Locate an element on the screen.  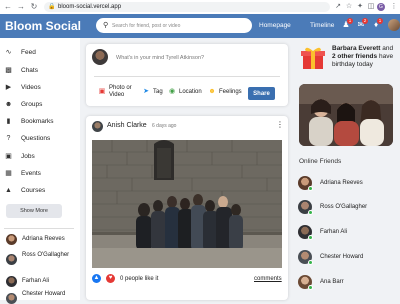
like-count: 0 people like it is located at coordinates (139, 279).